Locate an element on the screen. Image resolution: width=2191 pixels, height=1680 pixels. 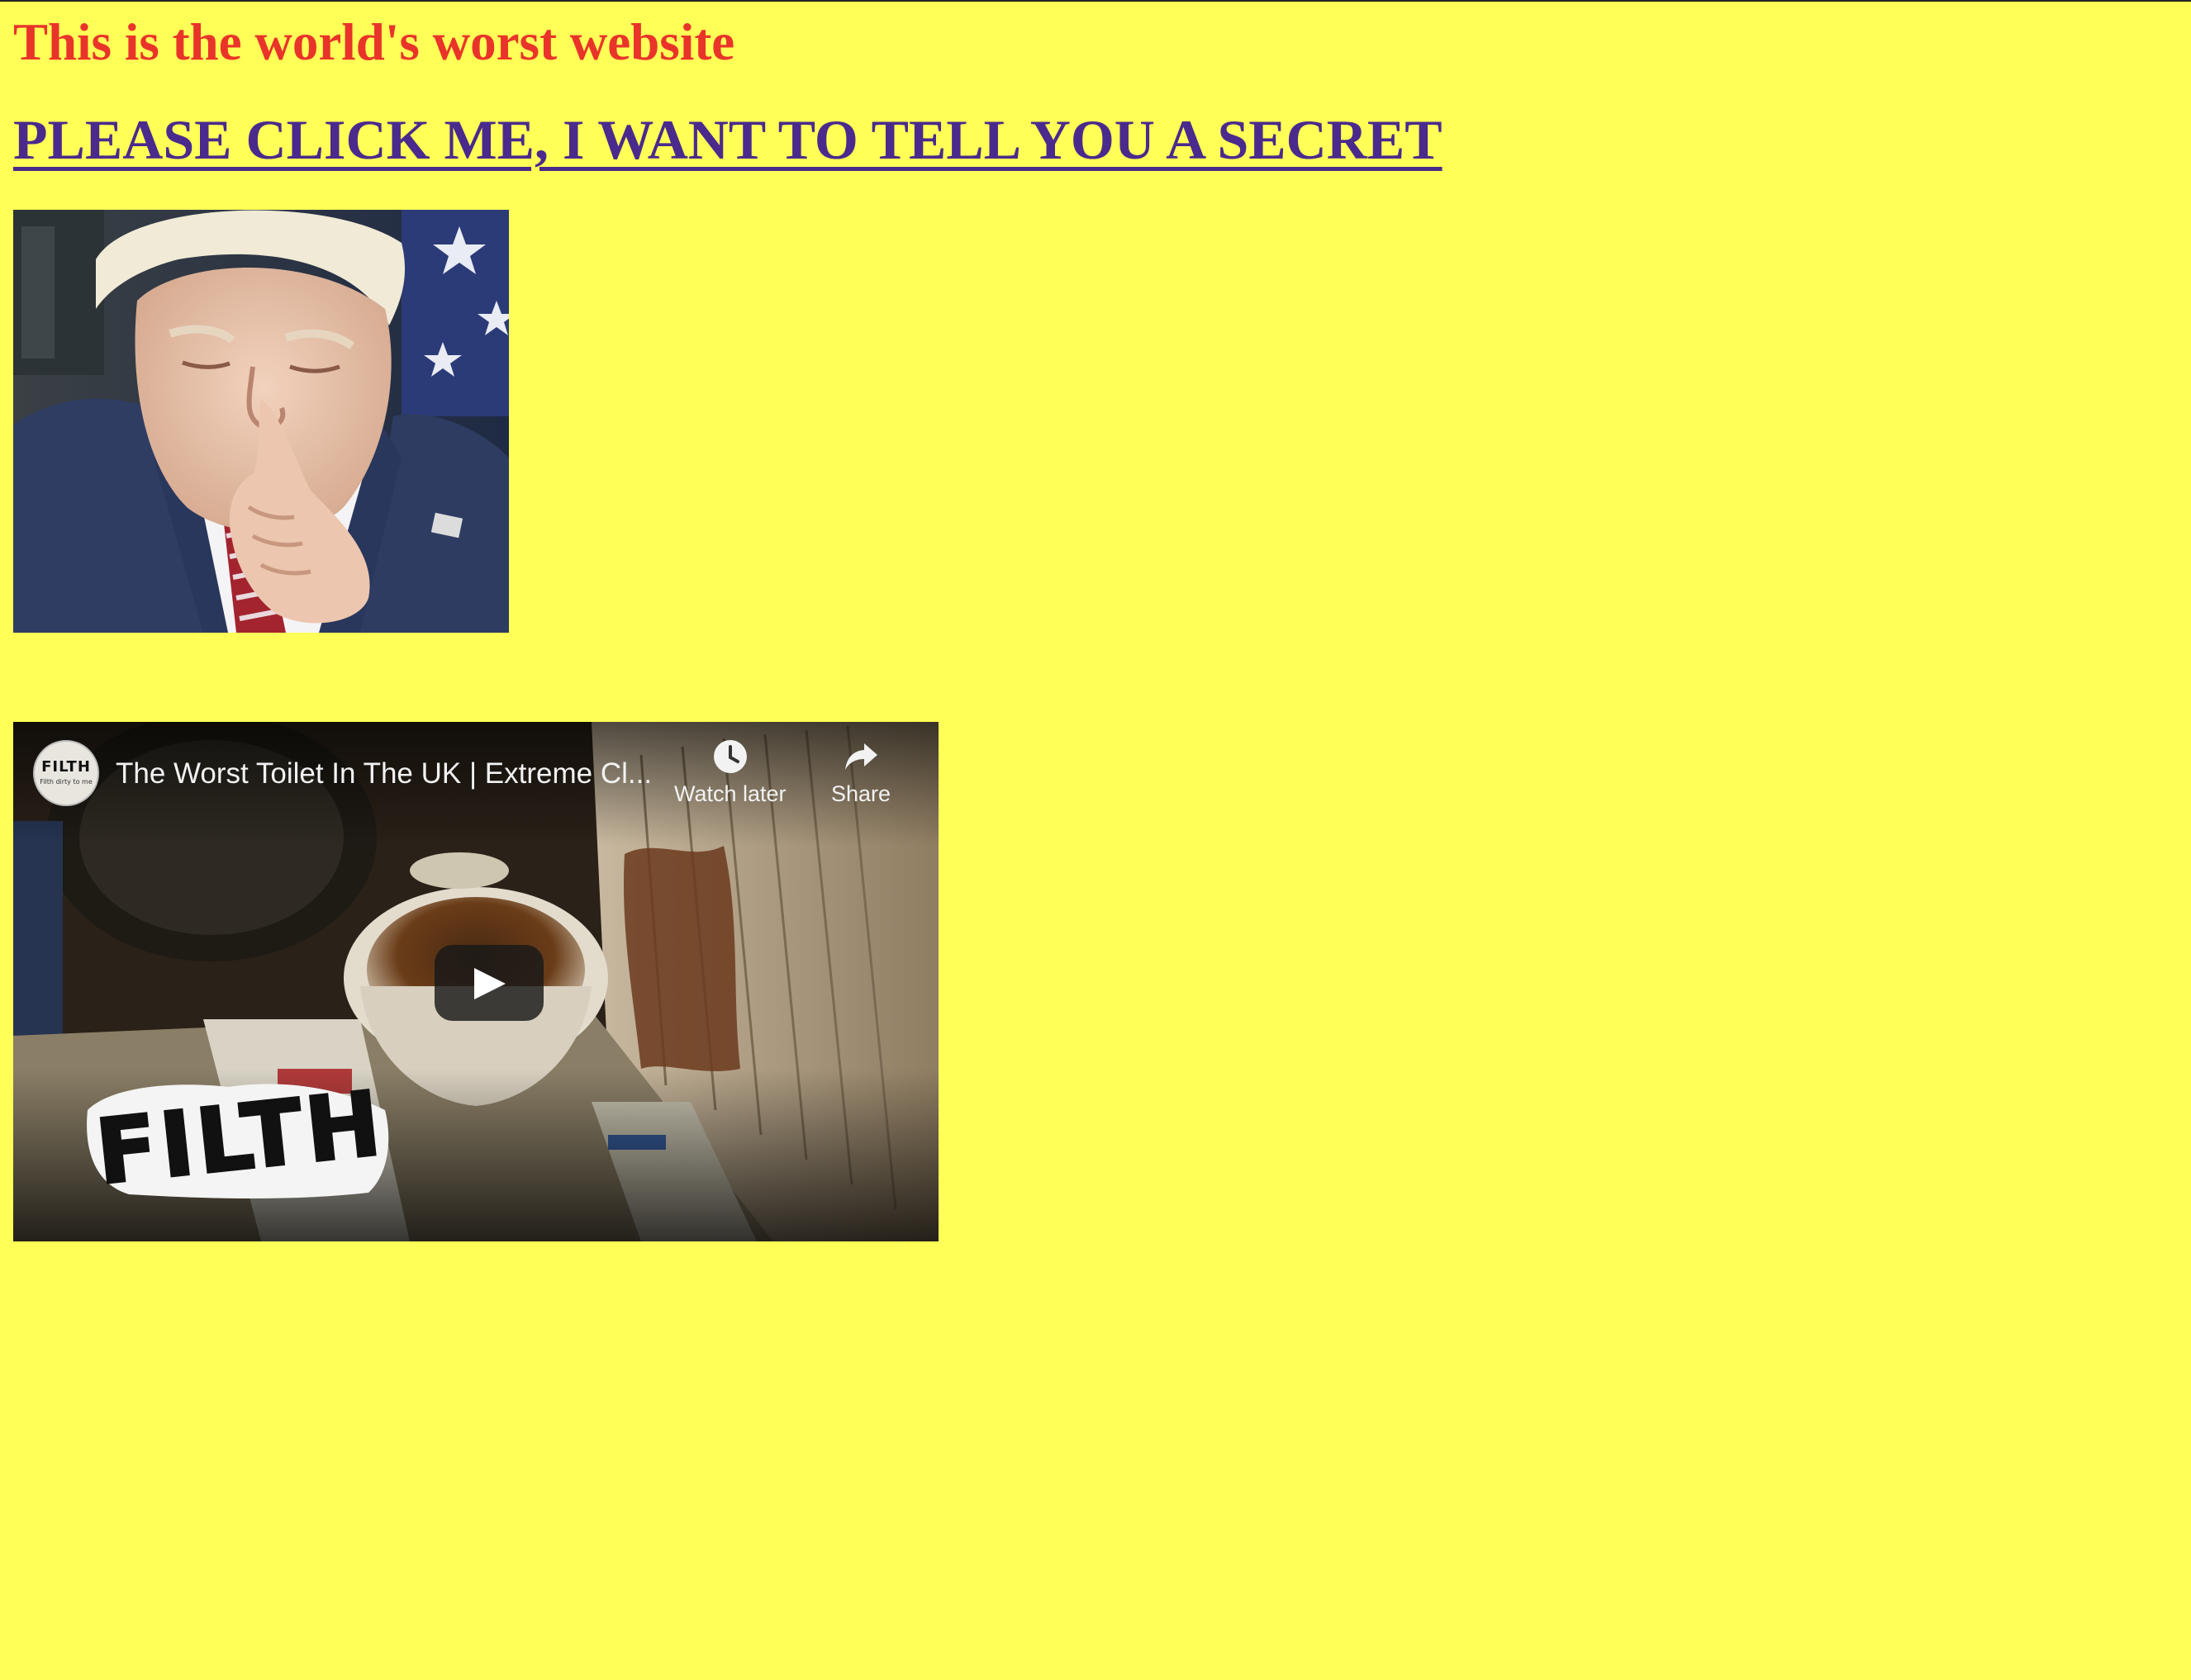
share-button: Share is located at coordinates (861, 772).